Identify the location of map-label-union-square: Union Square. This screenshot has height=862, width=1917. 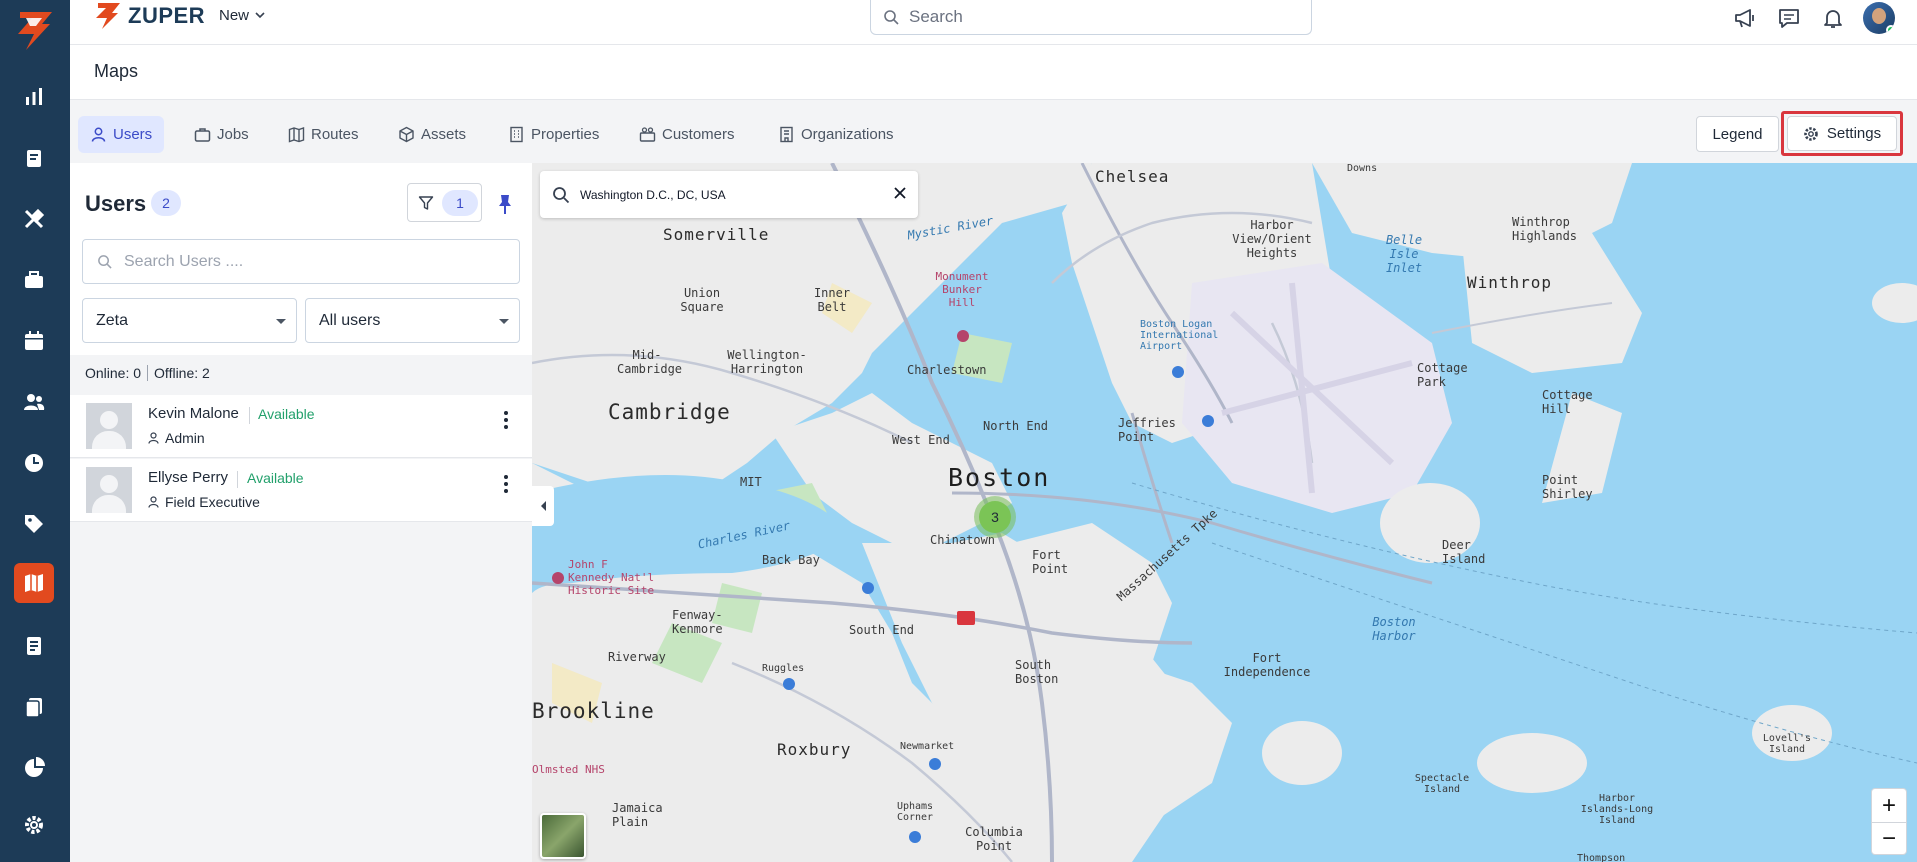
(702, 300).